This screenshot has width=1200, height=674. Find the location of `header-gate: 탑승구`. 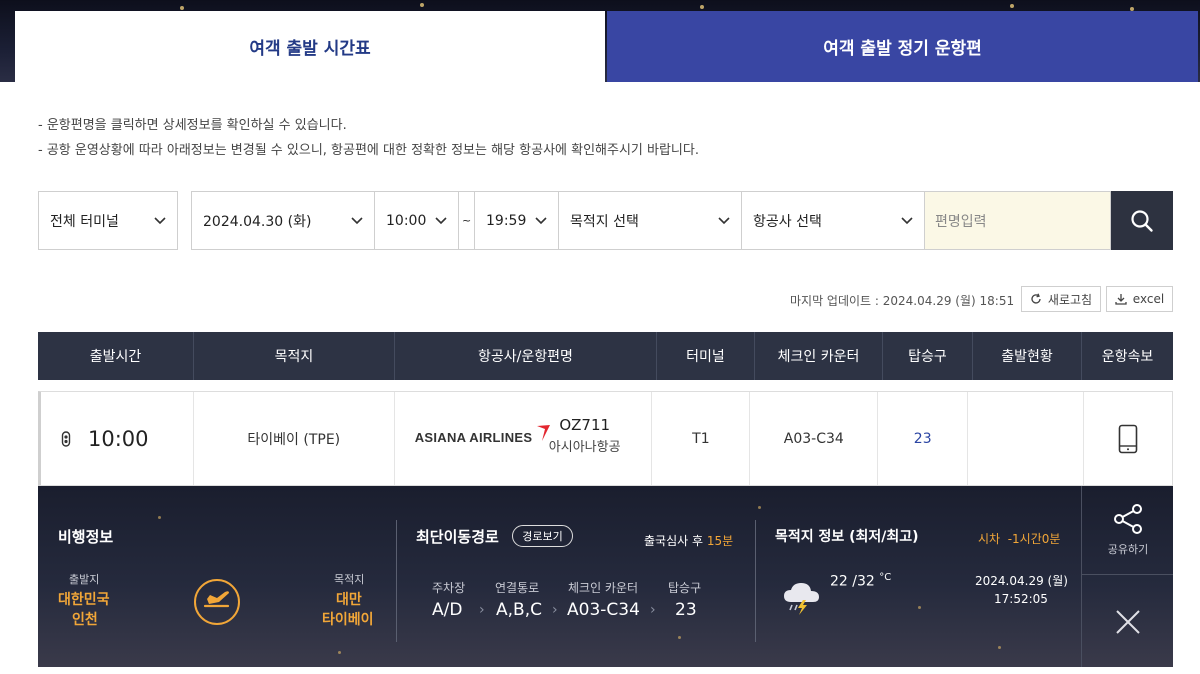

header-gate: 탑승구 is located at coordinates (928, 356).